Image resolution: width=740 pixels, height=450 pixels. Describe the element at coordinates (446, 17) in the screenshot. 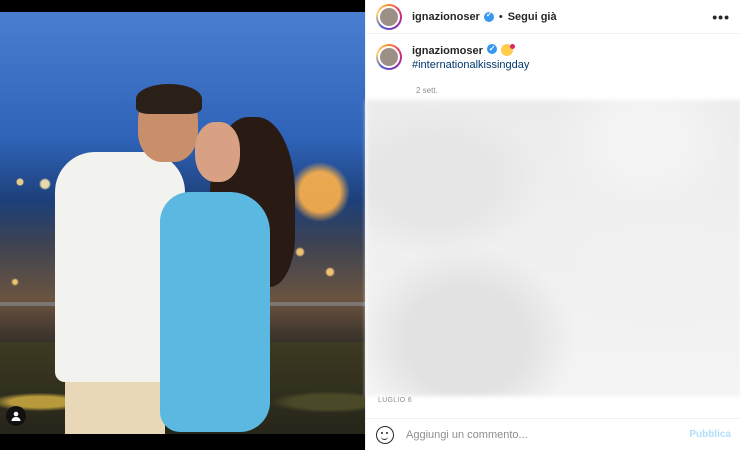

I see `username-link: ignazionoser` at that location.